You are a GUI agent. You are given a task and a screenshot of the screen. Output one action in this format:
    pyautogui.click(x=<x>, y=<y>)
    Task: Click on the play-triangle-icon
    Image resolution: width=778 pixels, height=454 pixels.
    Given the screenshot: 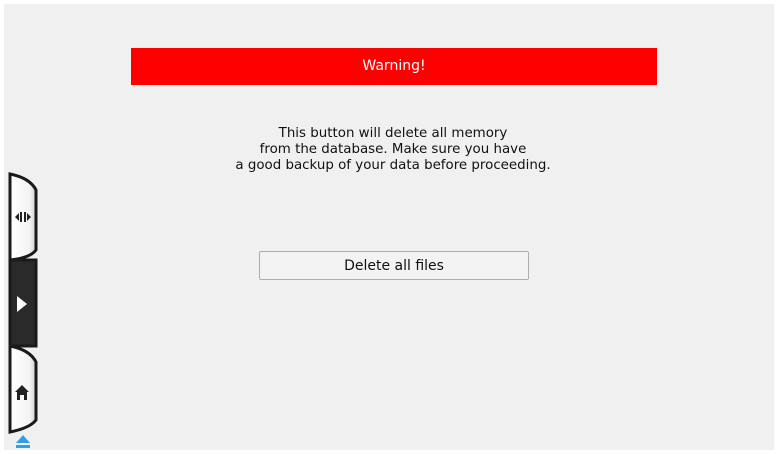 What is the action you would take?
    pyautogui.click(x=22, y=304)
    